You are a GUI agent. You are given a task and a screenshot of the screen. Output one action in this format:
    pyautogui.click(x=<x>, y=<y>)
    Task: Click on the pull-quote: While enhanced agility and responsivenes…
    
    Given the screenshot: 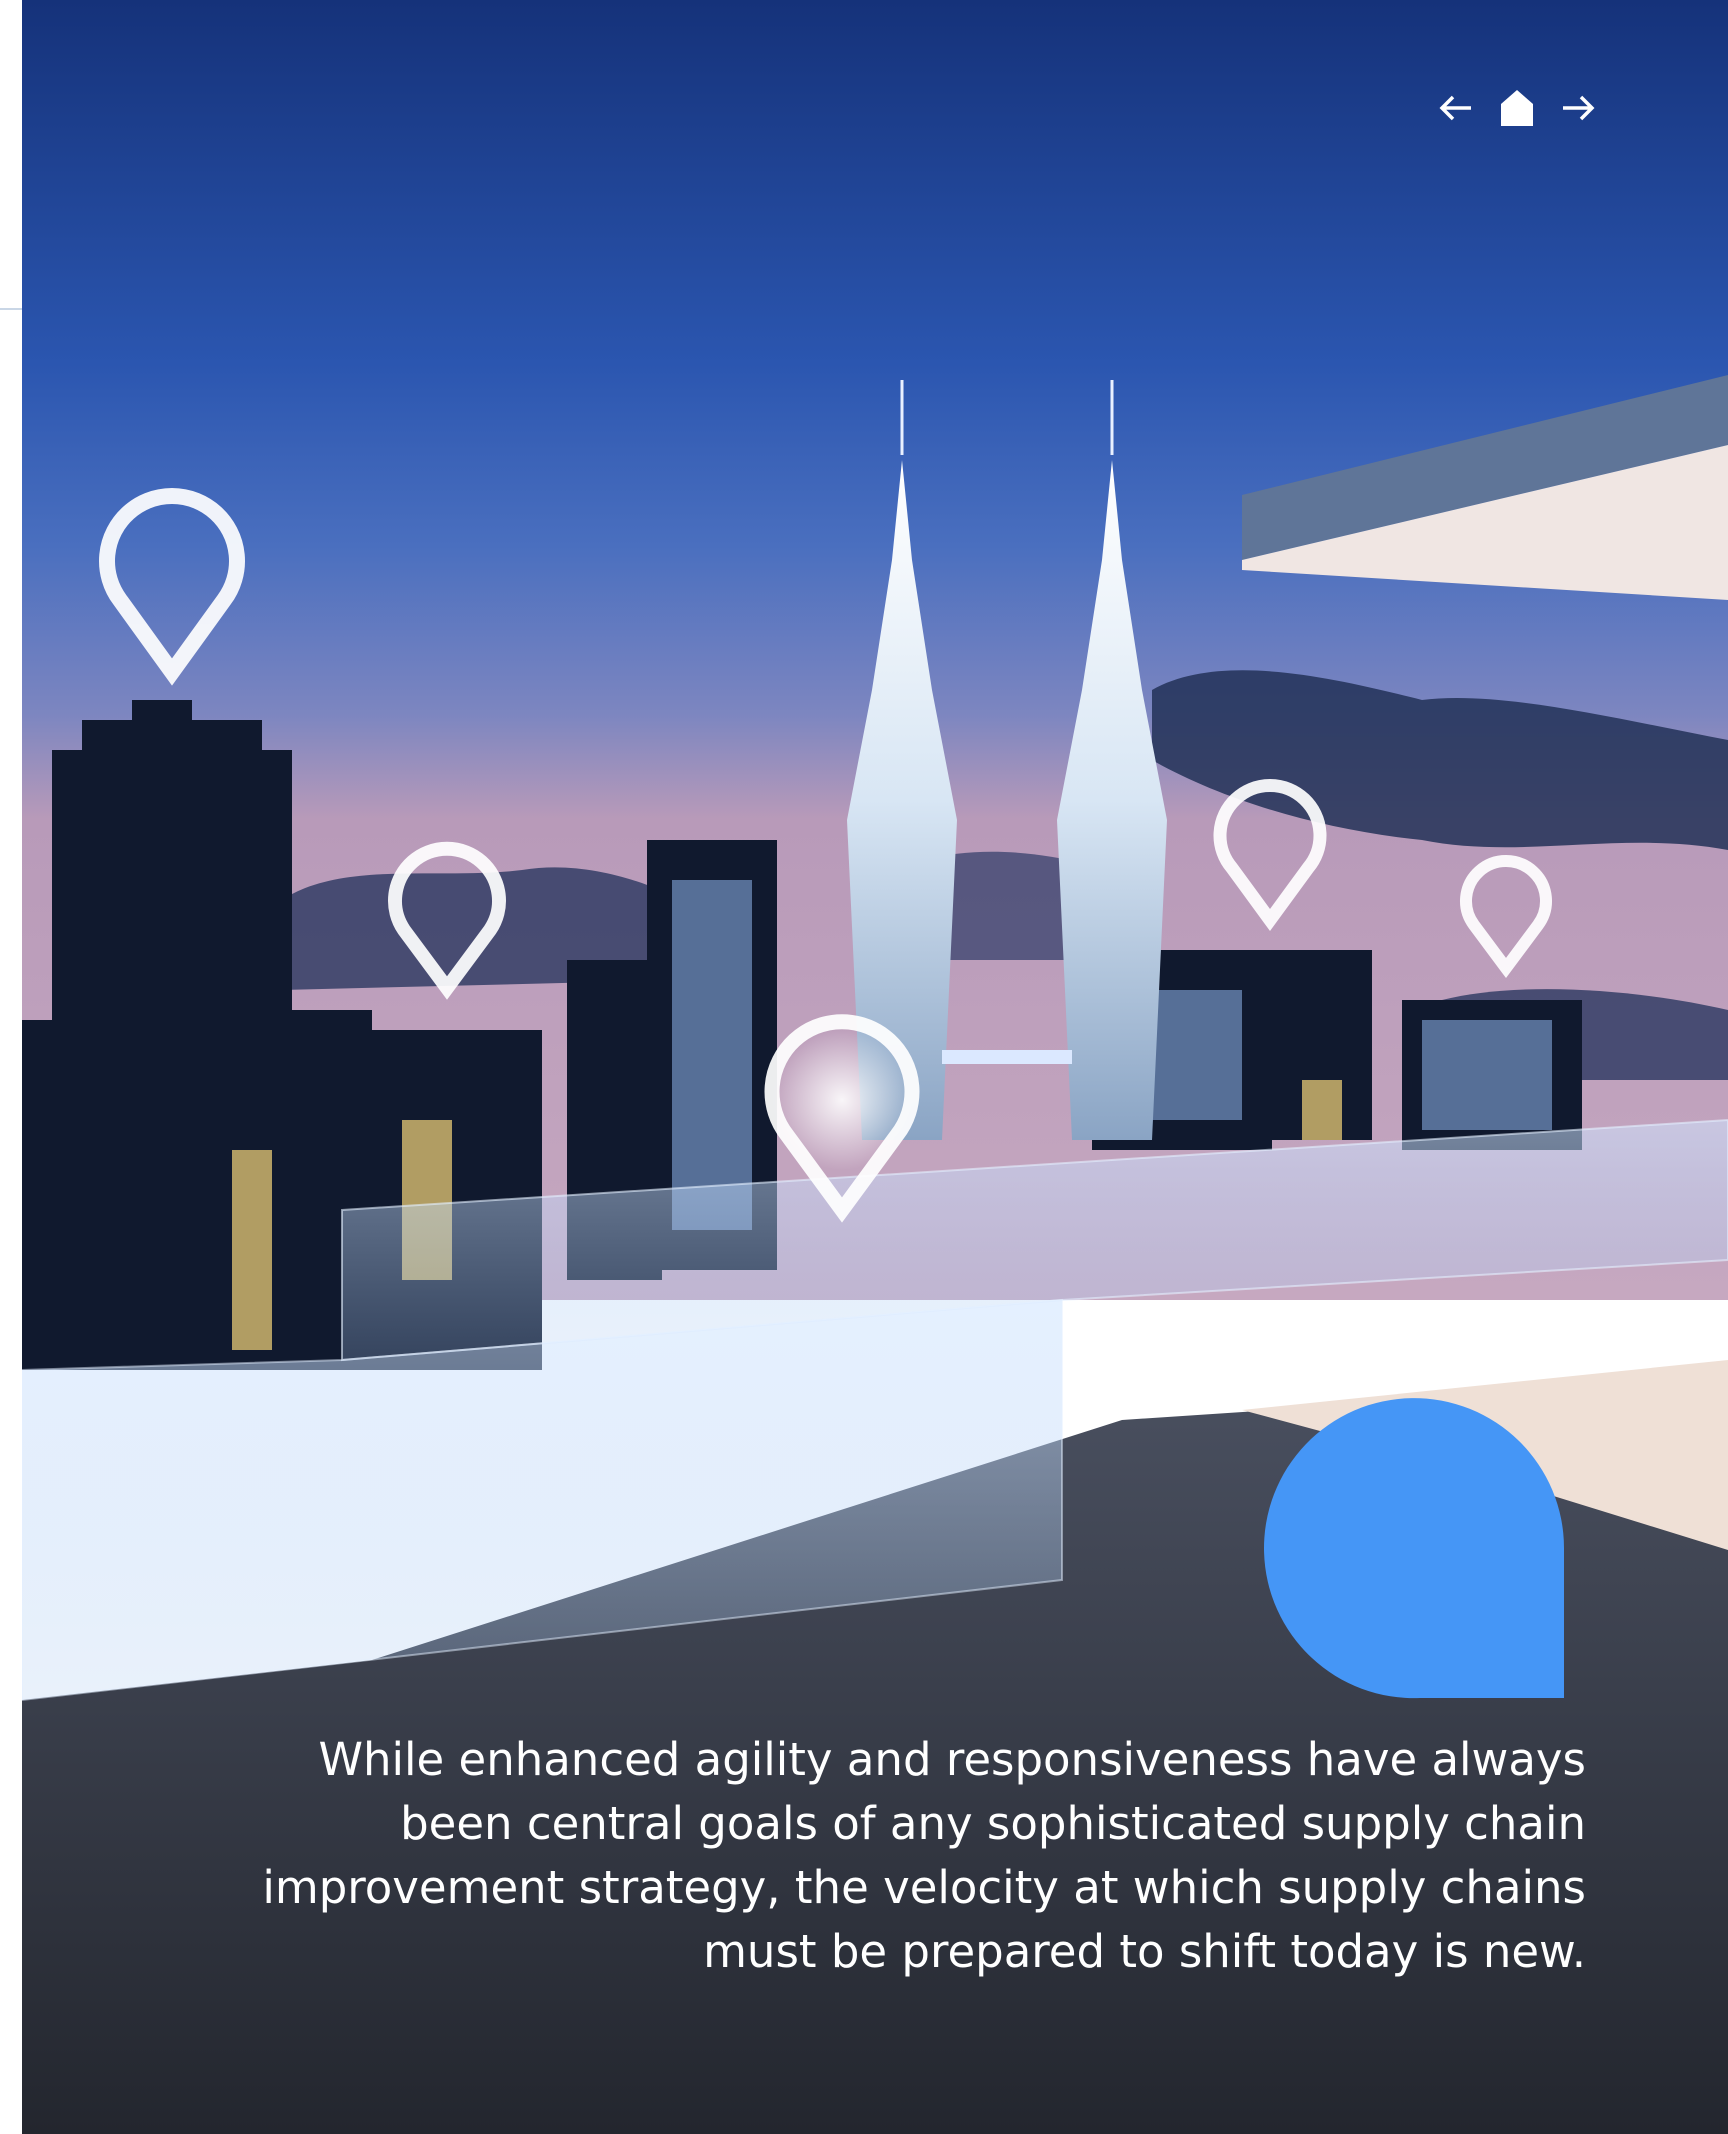 What is the action you would take?
    pyautogui.click(x=904, y=1856)
    